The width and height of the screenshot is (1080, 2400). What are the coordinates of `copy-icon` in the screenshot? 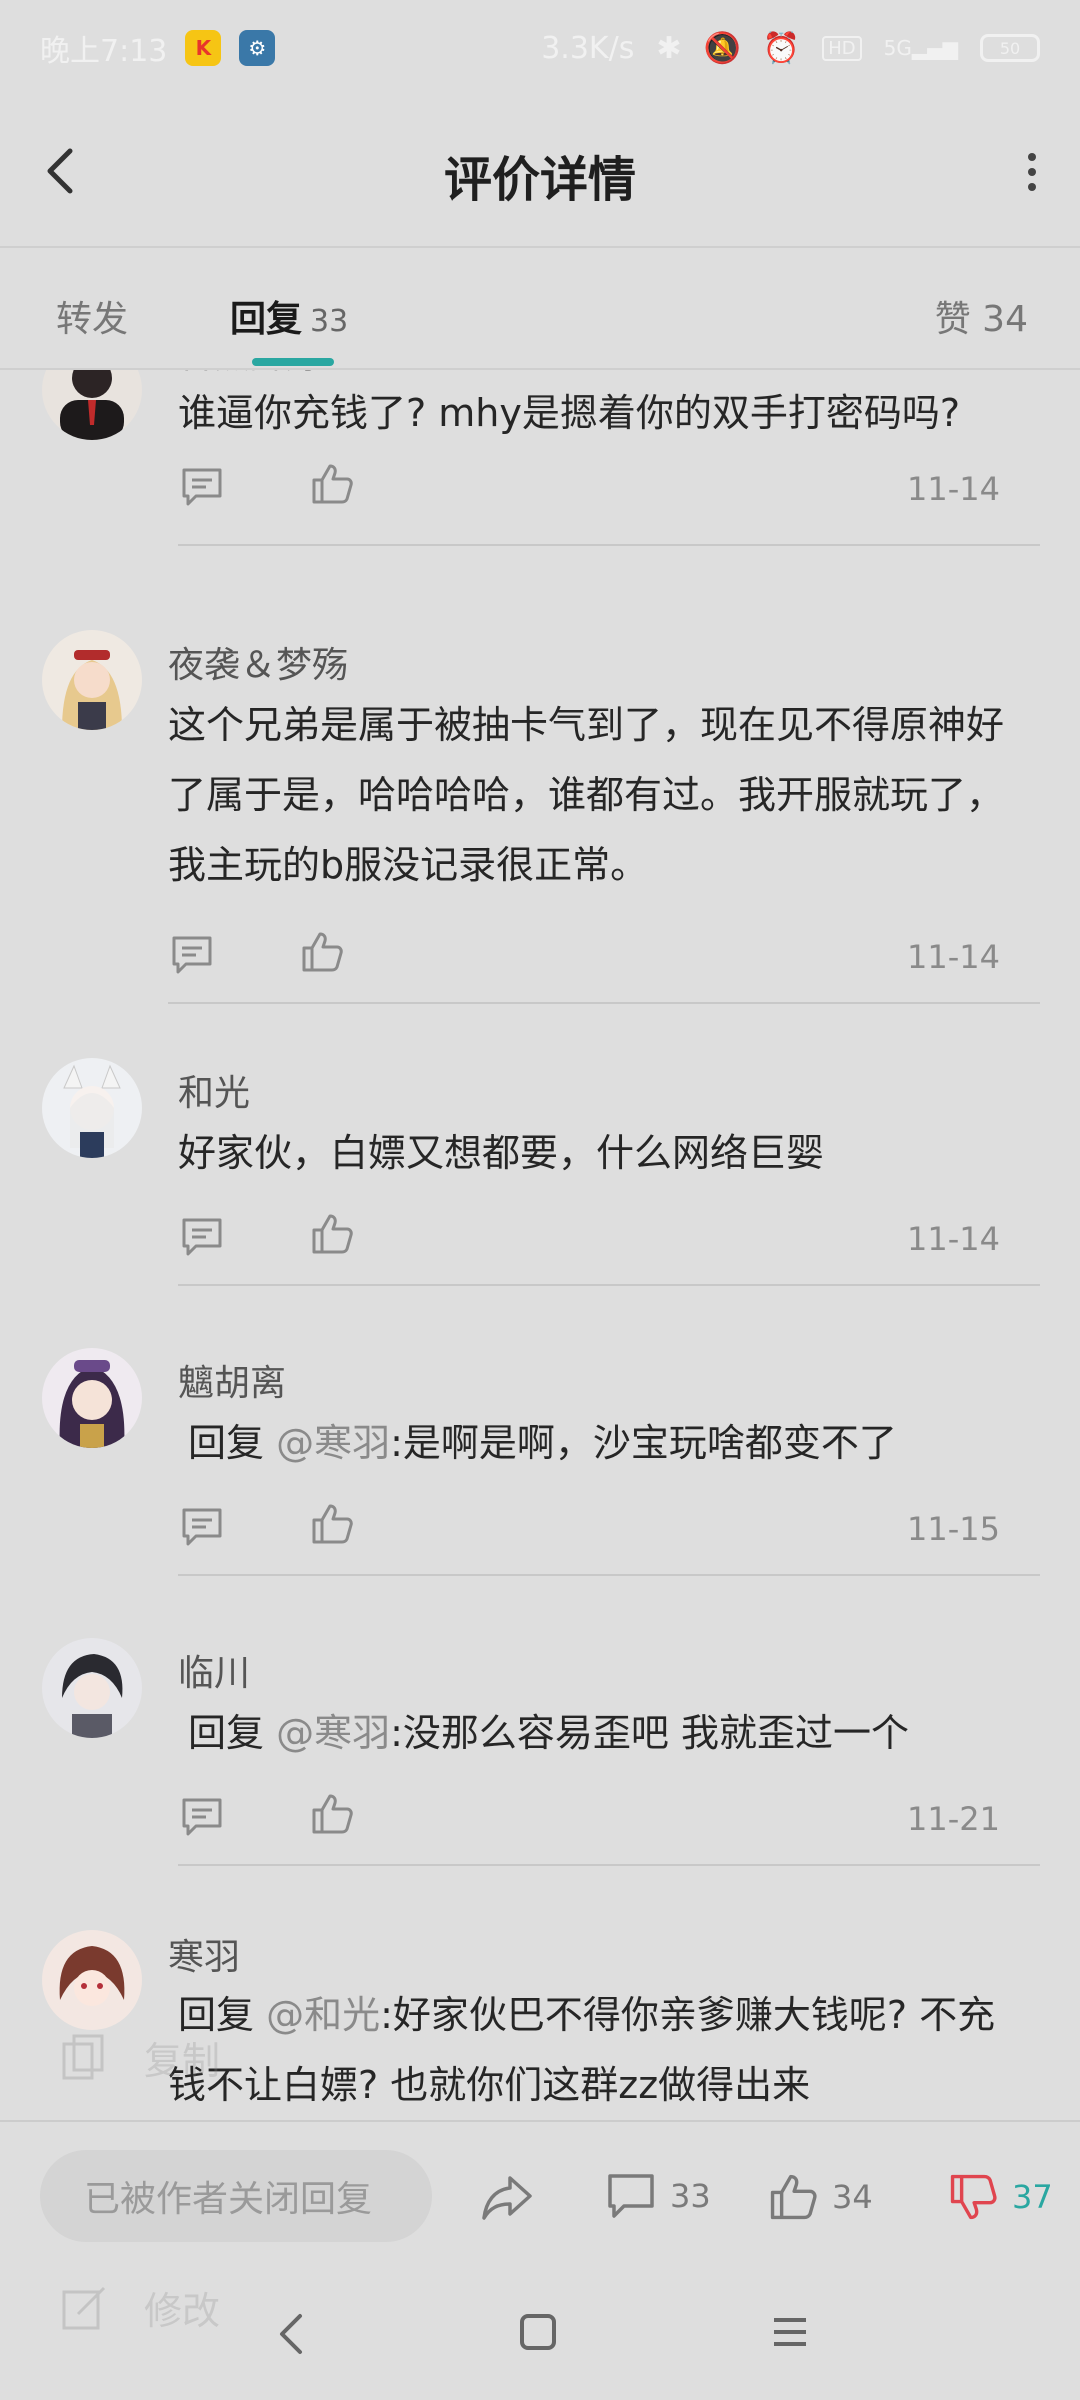 It's located at (83, 2056).